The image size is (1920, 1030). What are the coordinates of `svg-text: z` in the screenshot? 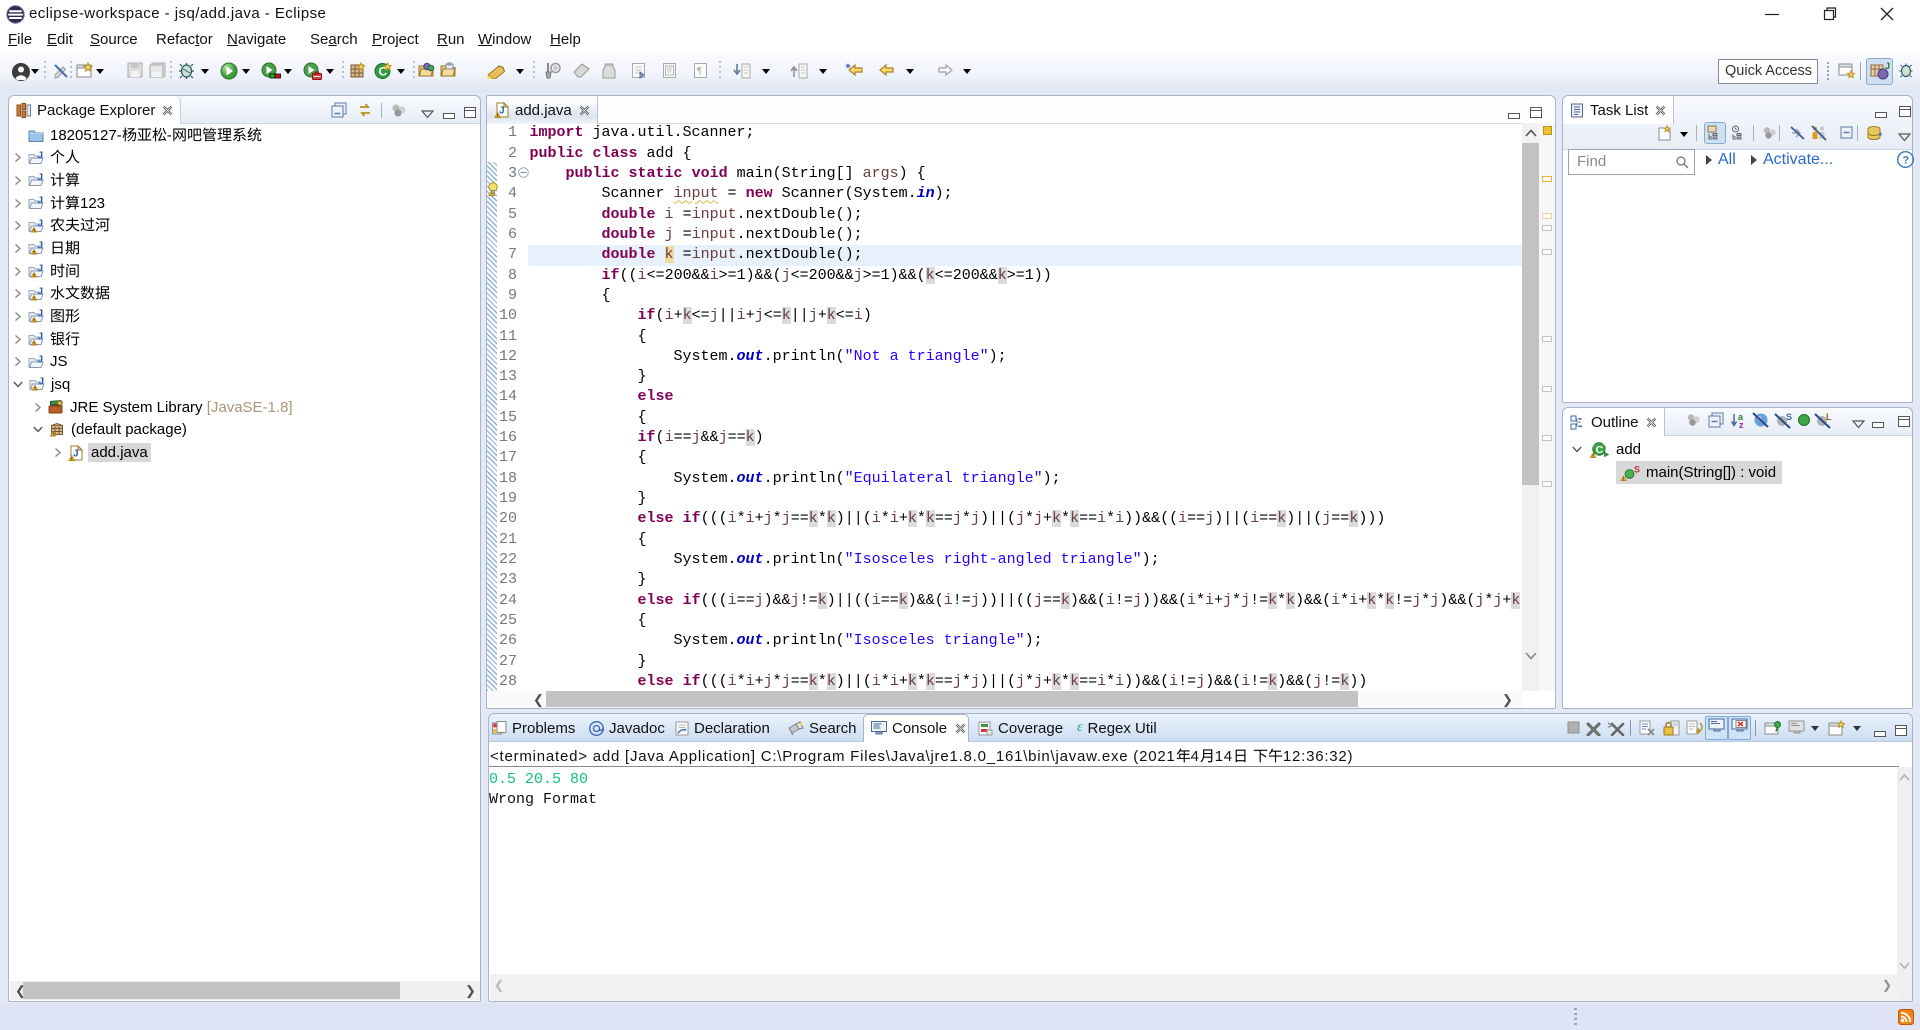 It's located at (1741, 424).